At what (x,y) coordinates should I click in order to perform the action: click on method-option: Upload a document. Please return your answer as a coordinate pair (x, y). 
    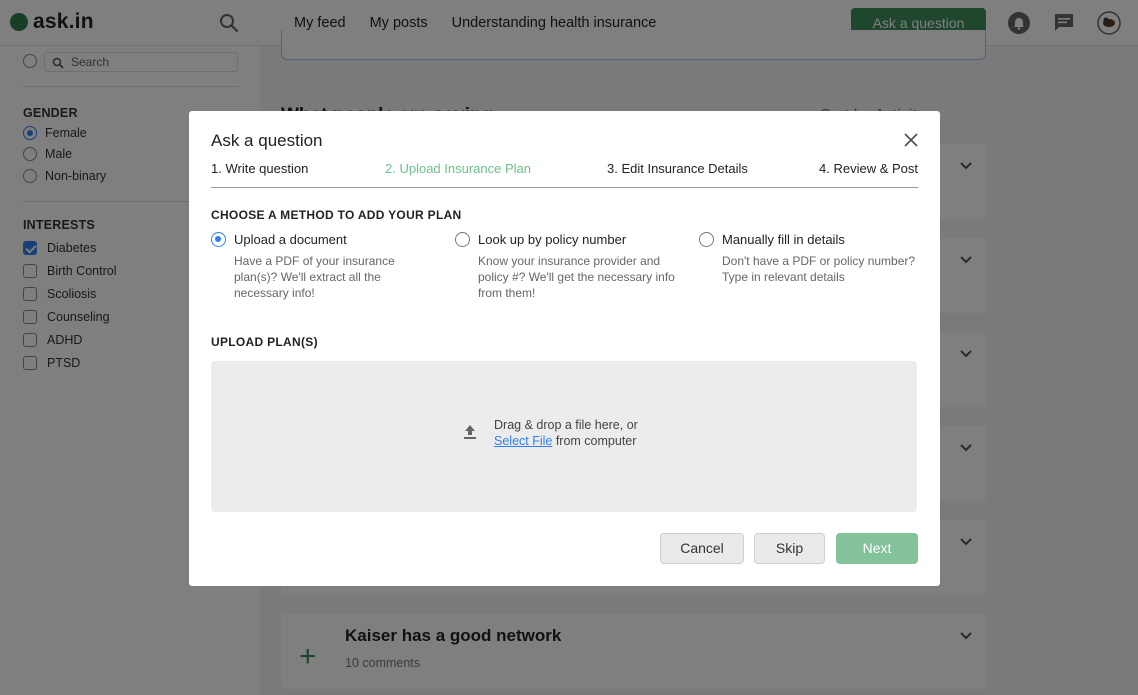
    Looking at the image, I should click on (321, 239).